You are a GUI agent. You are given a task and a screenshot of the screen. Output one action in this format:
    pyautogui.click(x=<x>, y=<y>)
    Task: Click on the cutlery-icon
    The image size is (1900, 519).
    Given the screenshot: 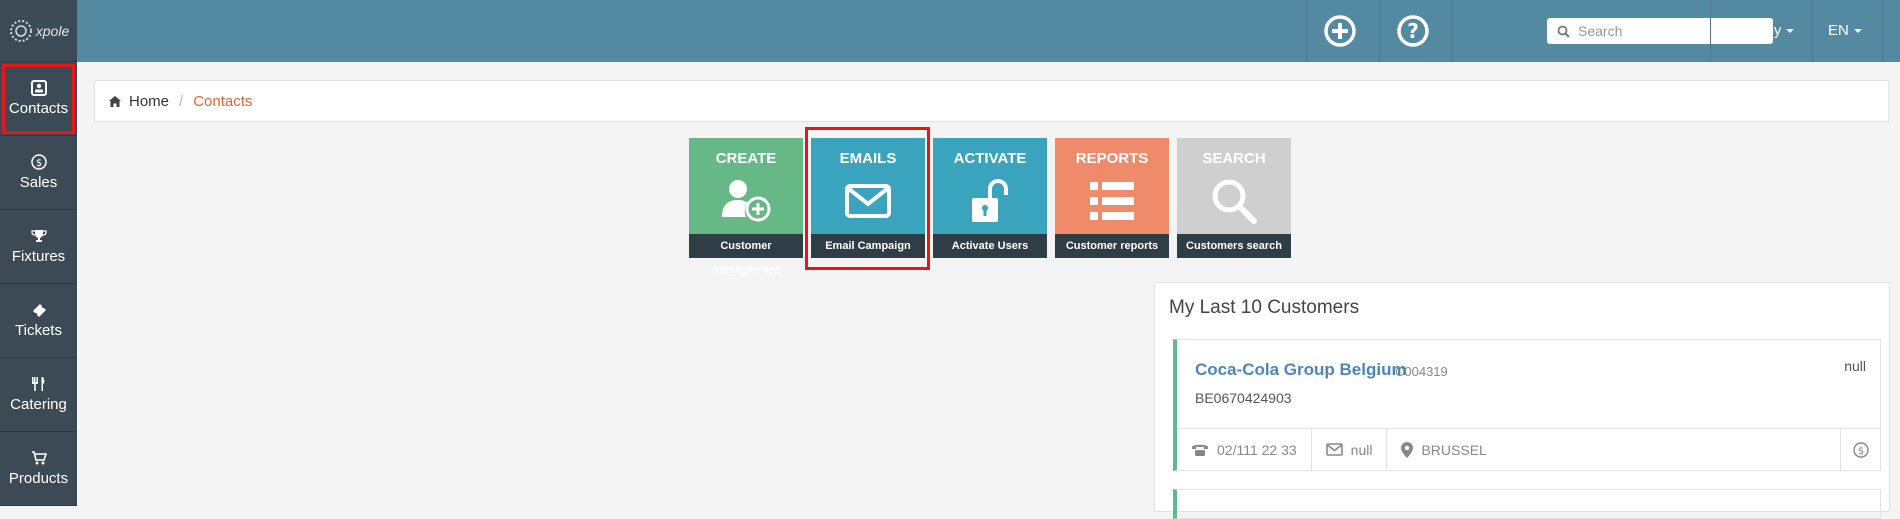 What is the action you would take?
    pyautogui.click(x=37, y=384)
    